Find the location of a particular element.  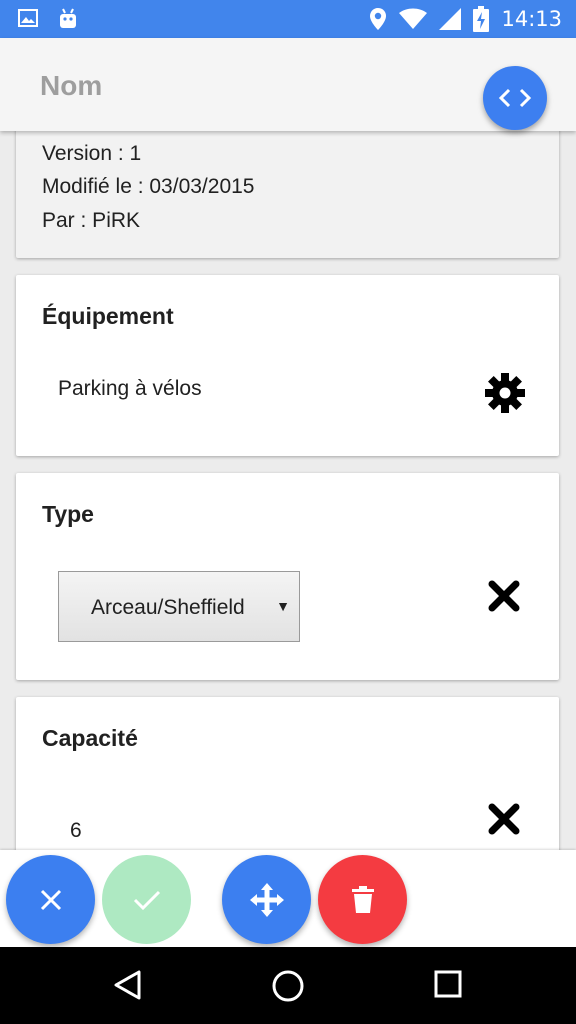

type-select: Arceau/Sheffield ▼ is located at coordinates (179, 606).